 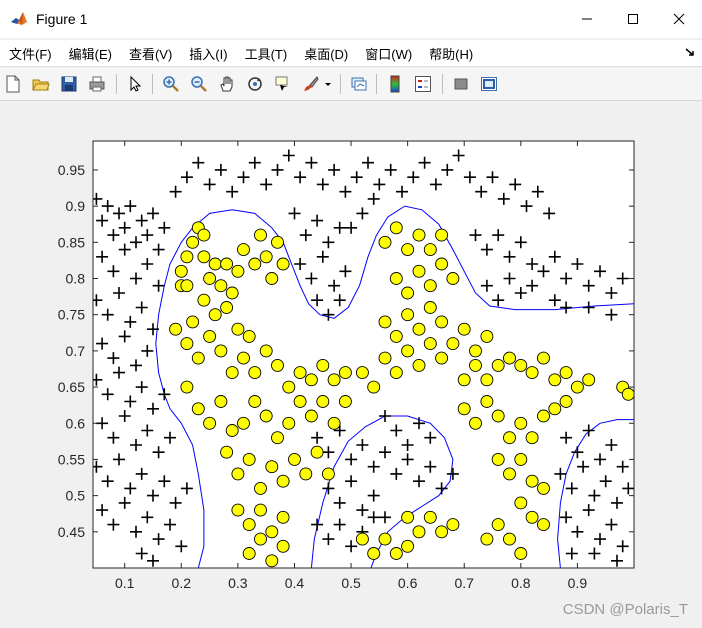 What do you see at coordinates (13, 84) in the screenshot?
I see `new-figure-button` at bounding box center [13, 84].